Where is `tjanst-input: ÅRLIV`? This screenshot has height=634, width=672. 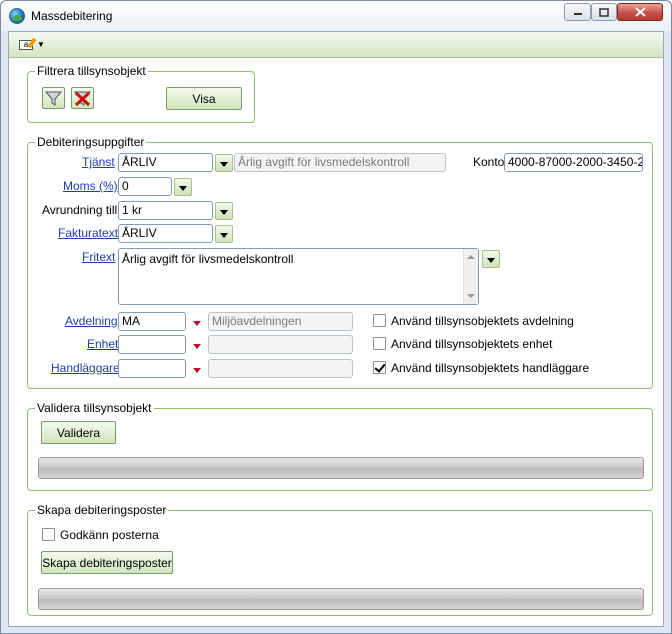 tjanst-input: ÅRLIV is located at coordinates (165, 162).